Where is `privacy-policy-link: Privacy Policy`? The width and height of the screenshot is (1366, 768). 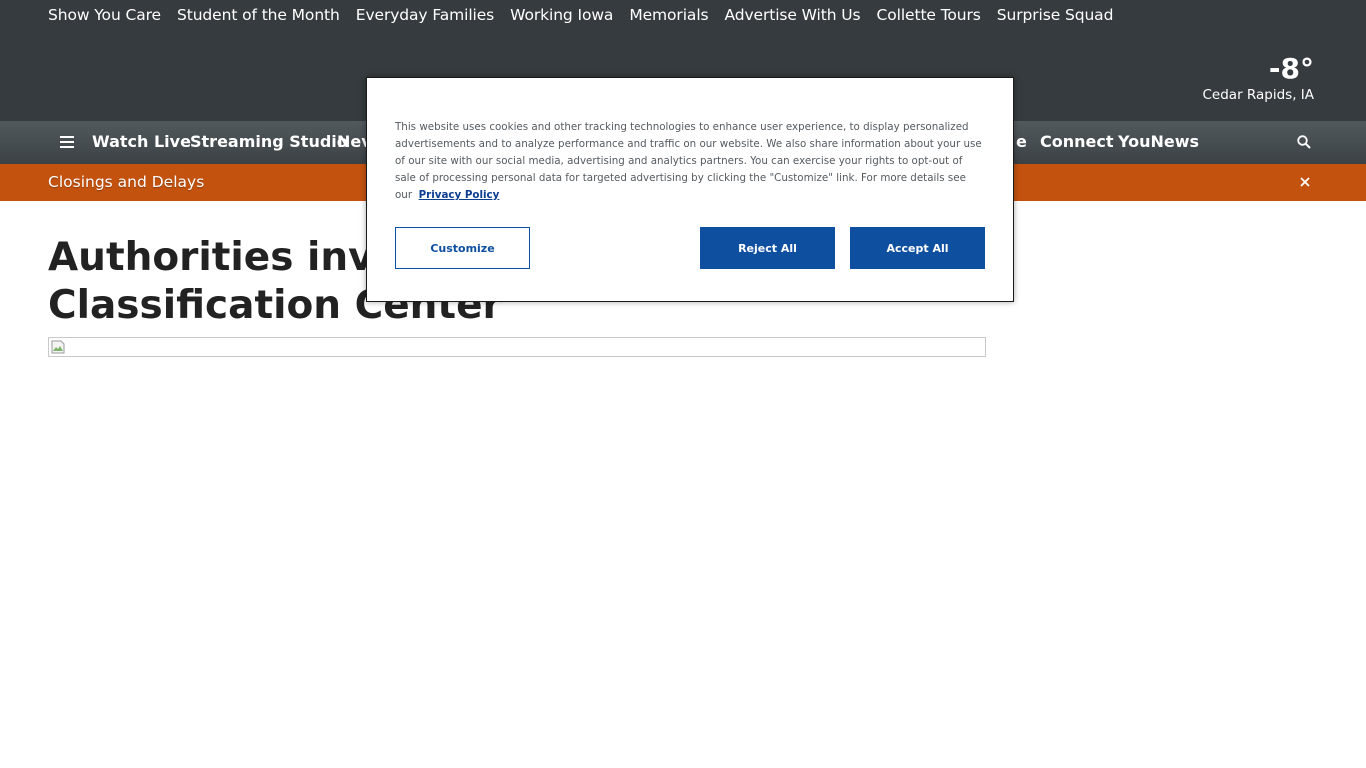 privacy-policy-link: Privacy Policy is located at coordinates (459, 195).